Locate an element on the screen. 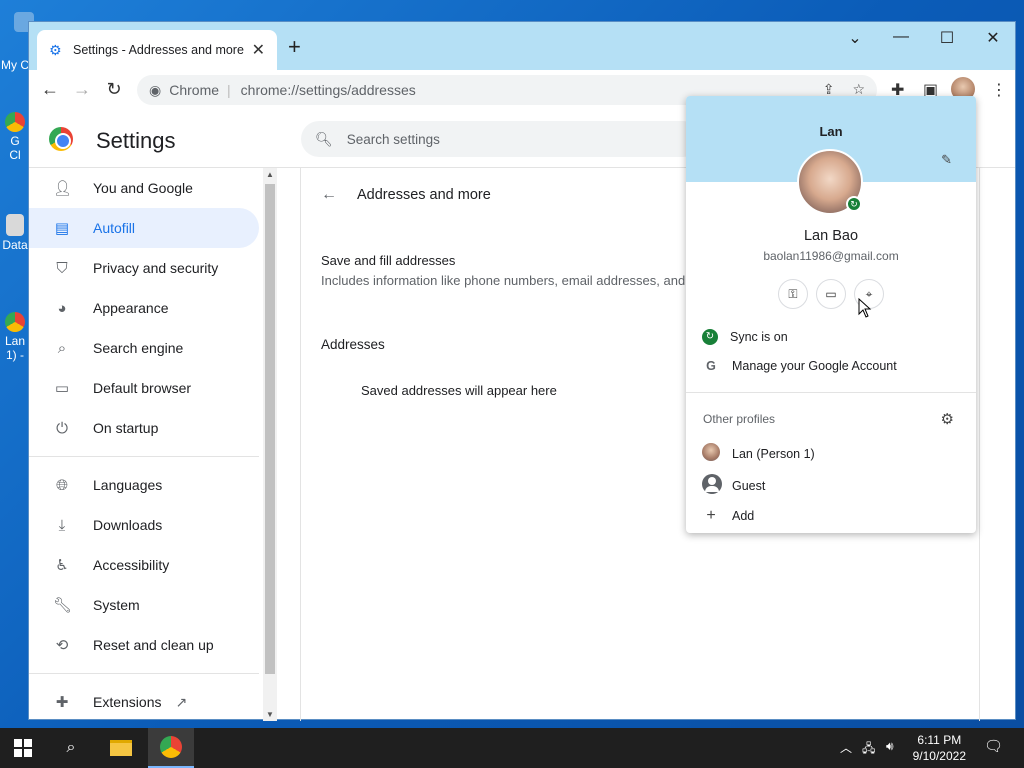 The image size is (1024, 768). sync-badge-icon: ↻ is located at coordinates (854, 204).